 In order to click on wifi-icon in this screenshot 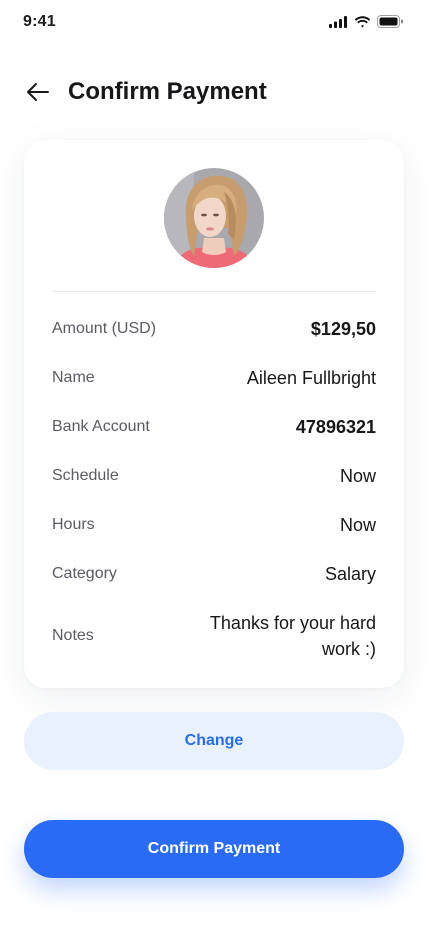, I will do `click(362, 21)`.